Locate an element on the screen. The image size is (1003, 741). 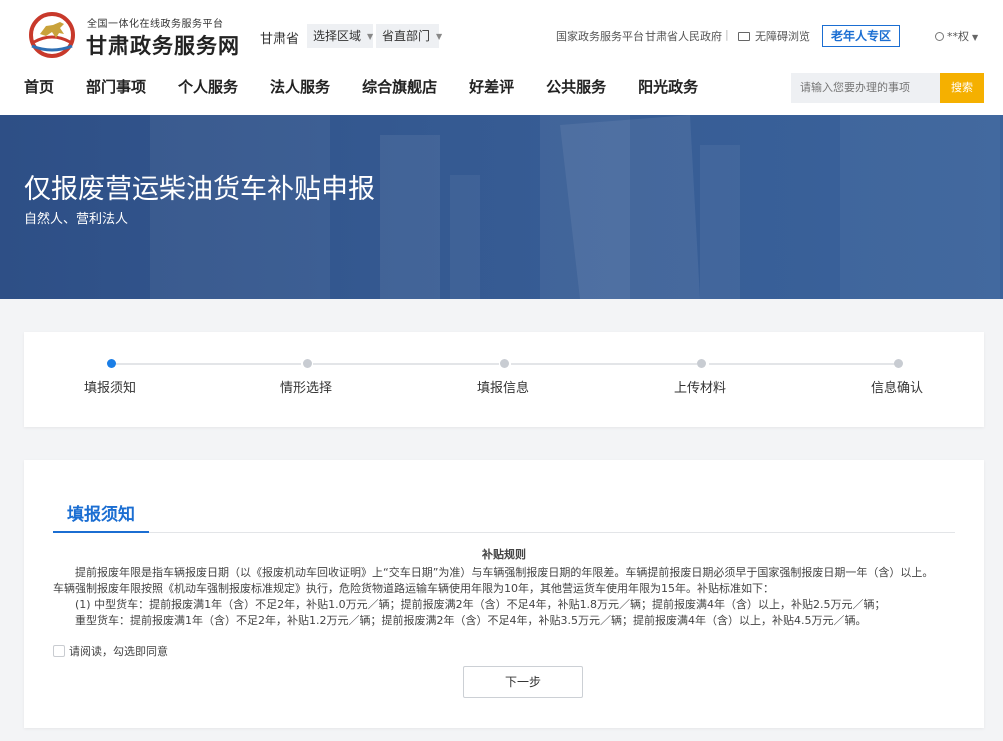
tab-divider is located at coordinates (504, 532).